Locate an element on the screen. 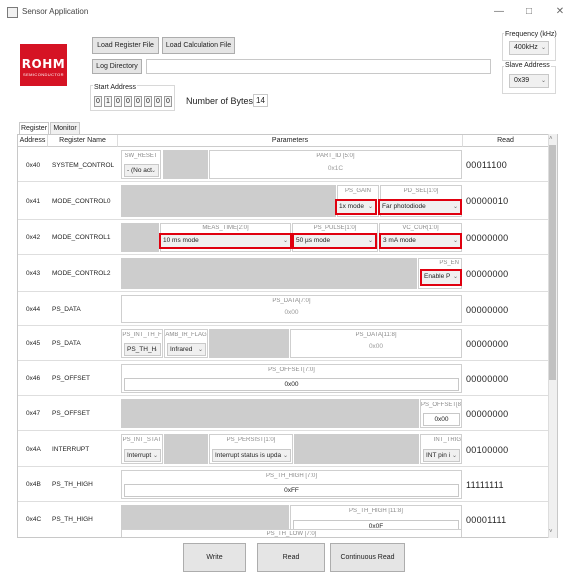  ps-offset-low-label: PS_OFFSET[7:0] is located at coordinates (291, 370).